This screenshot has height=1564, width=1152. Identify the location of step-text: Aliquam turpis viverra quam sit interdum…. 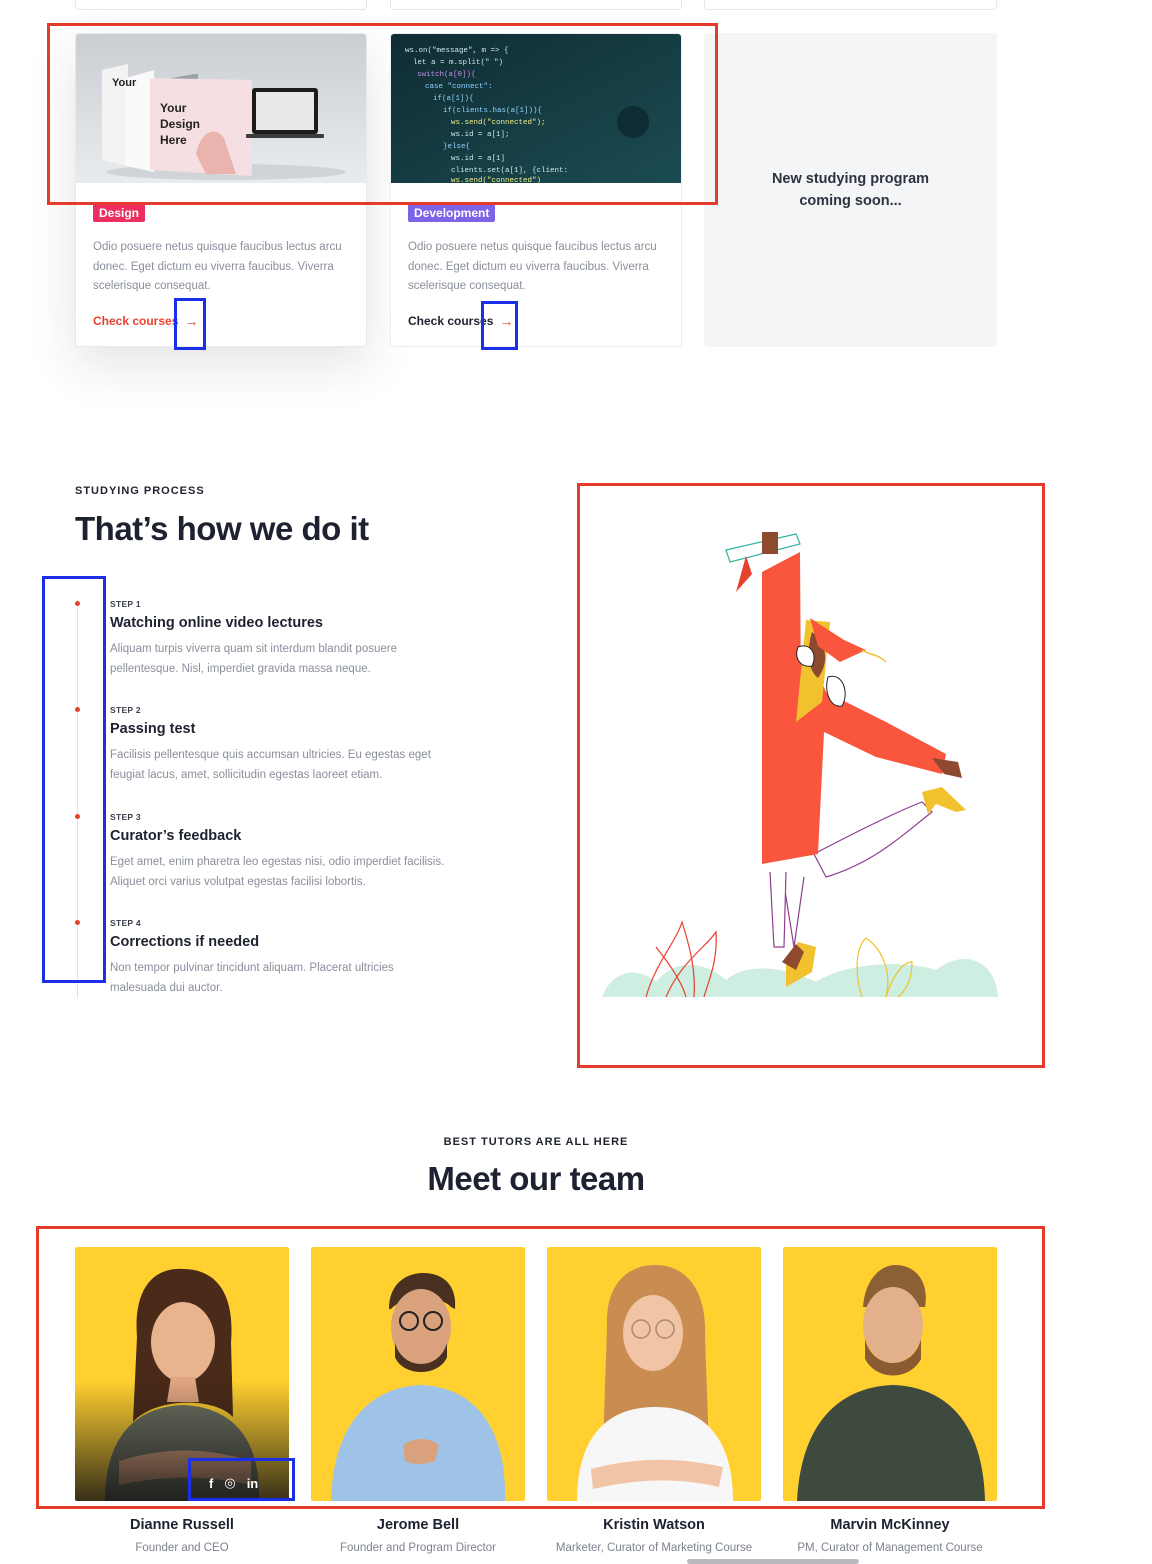
(253, 659).